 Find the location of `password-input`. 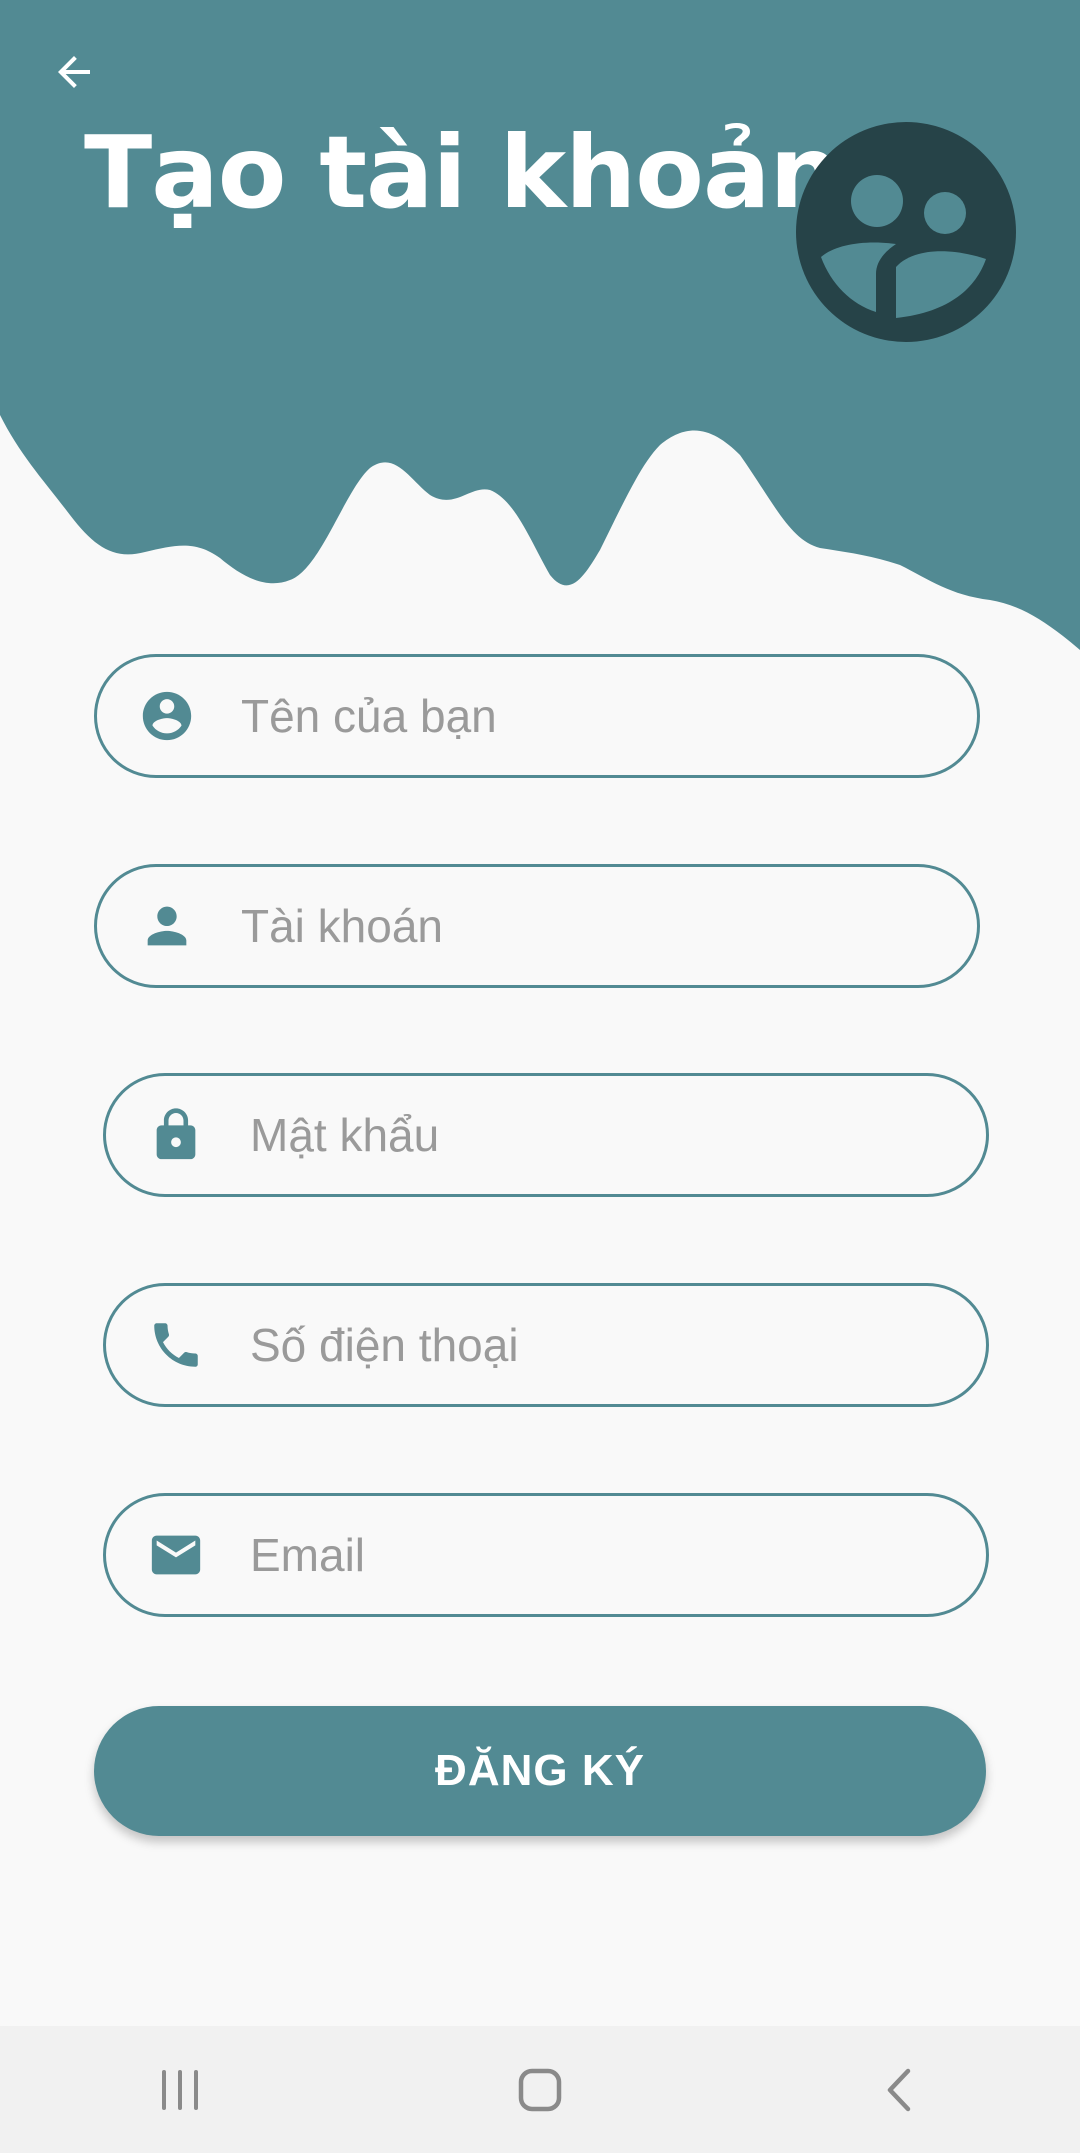

password-input is located at coordinates (618, 1135).